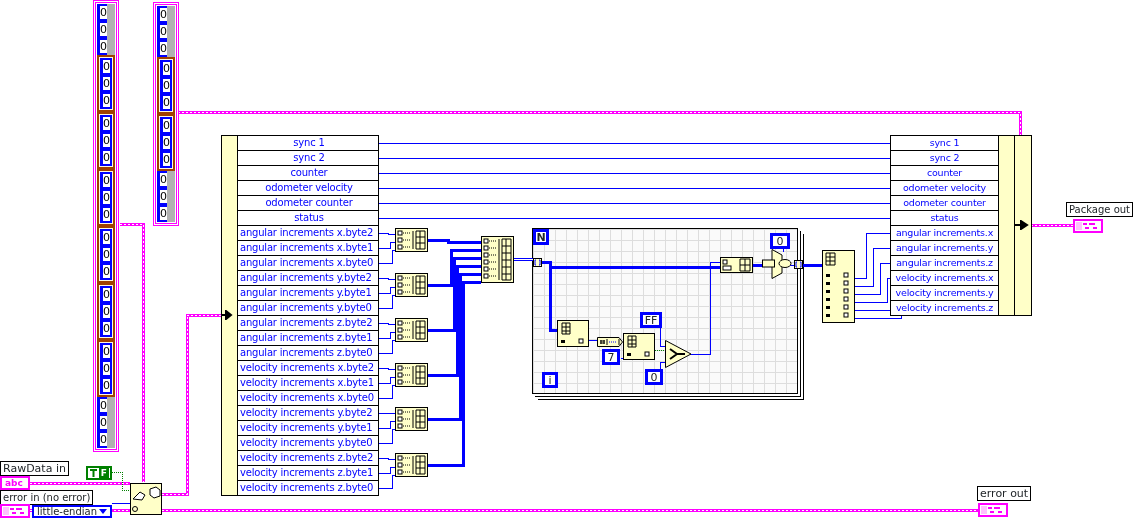 The height and width of the screenshot is (519, 1135). Describe the element at coordinates (537, 262) in the screenshot. I see `tunnel-icon` at that location.